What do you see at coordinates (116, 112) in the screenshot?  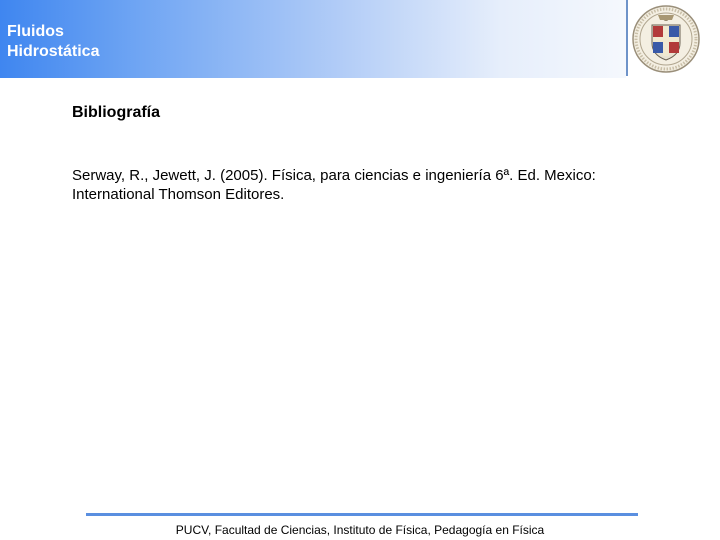 I see `section-title: Bibliografía` at bounding box center [116, 112].